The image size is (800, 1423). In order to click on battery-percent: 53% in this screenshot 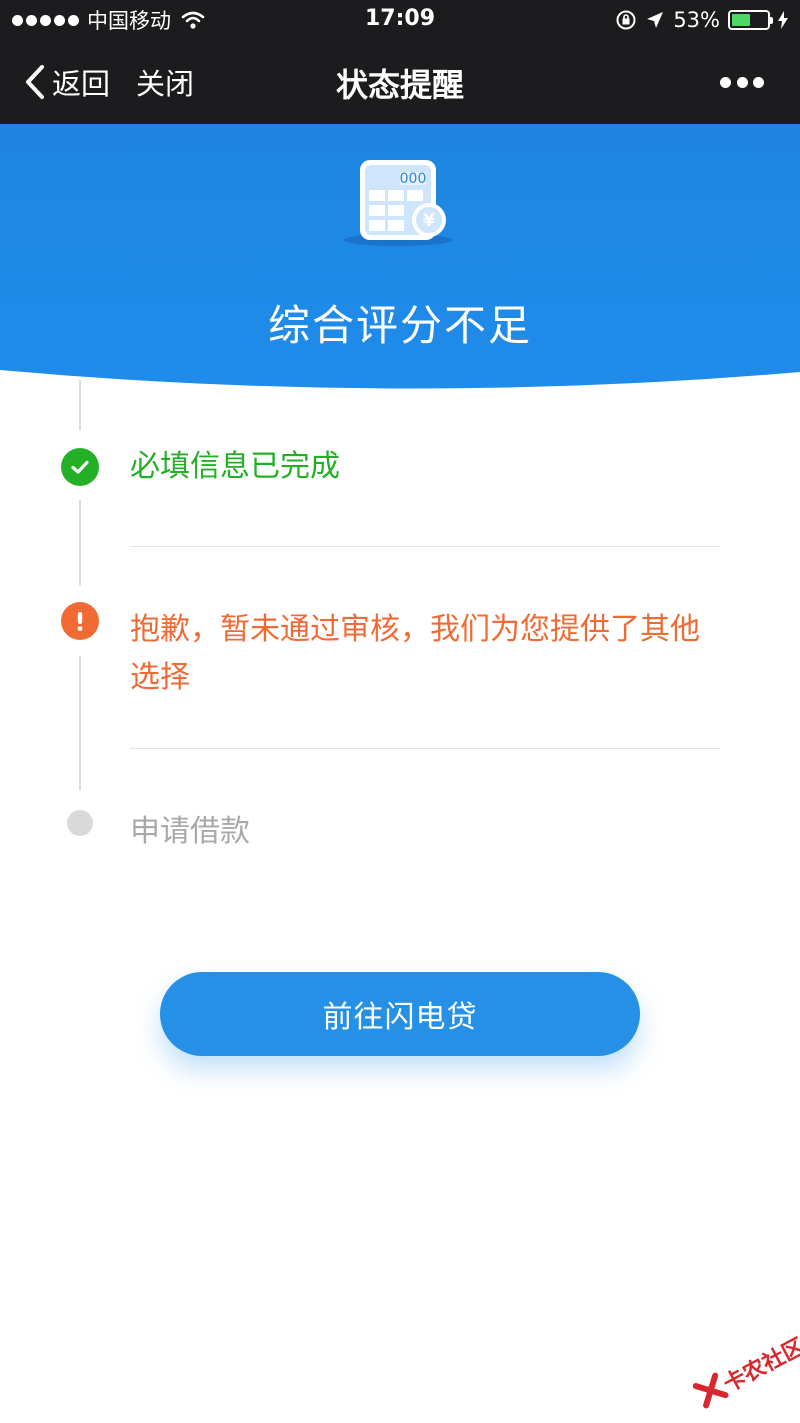, I will do `click(696, 20)`.